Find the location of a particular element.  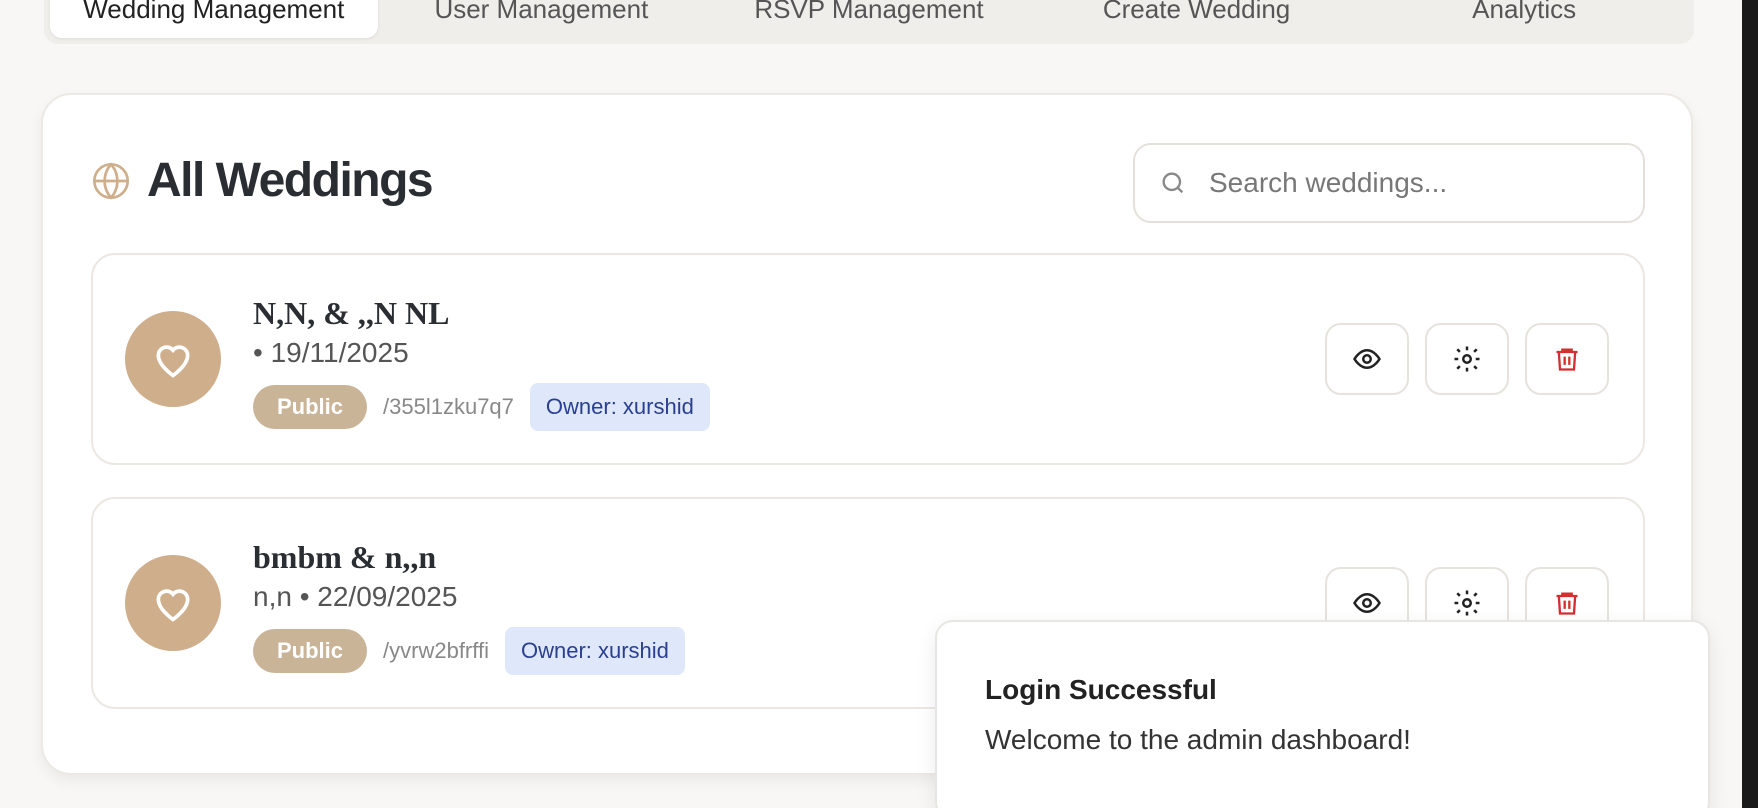

tab-user-management: User Management is located at coordinates (542, 19).